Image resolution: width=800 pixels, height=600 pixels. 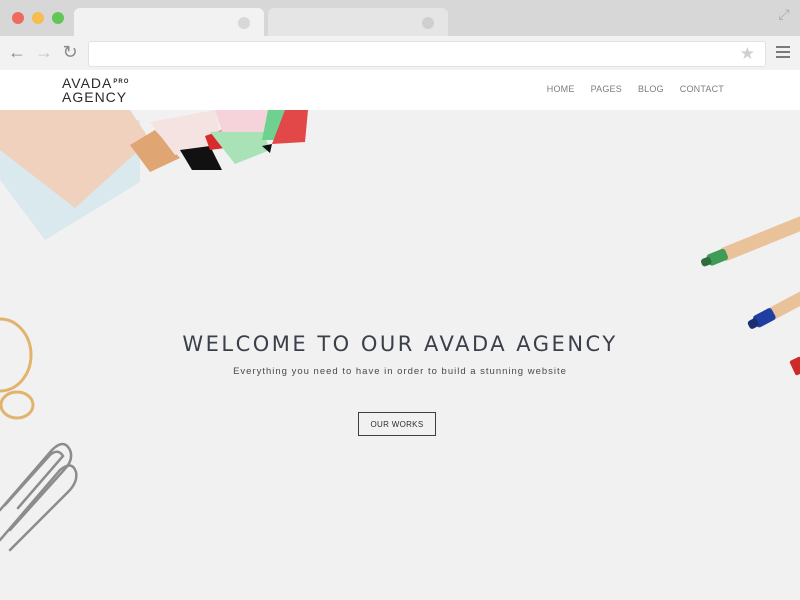 What do you see at coordinates (44, 52) in the screenshot?
I see `forward-arrow-icon: →` at bounding box center [44, 52].